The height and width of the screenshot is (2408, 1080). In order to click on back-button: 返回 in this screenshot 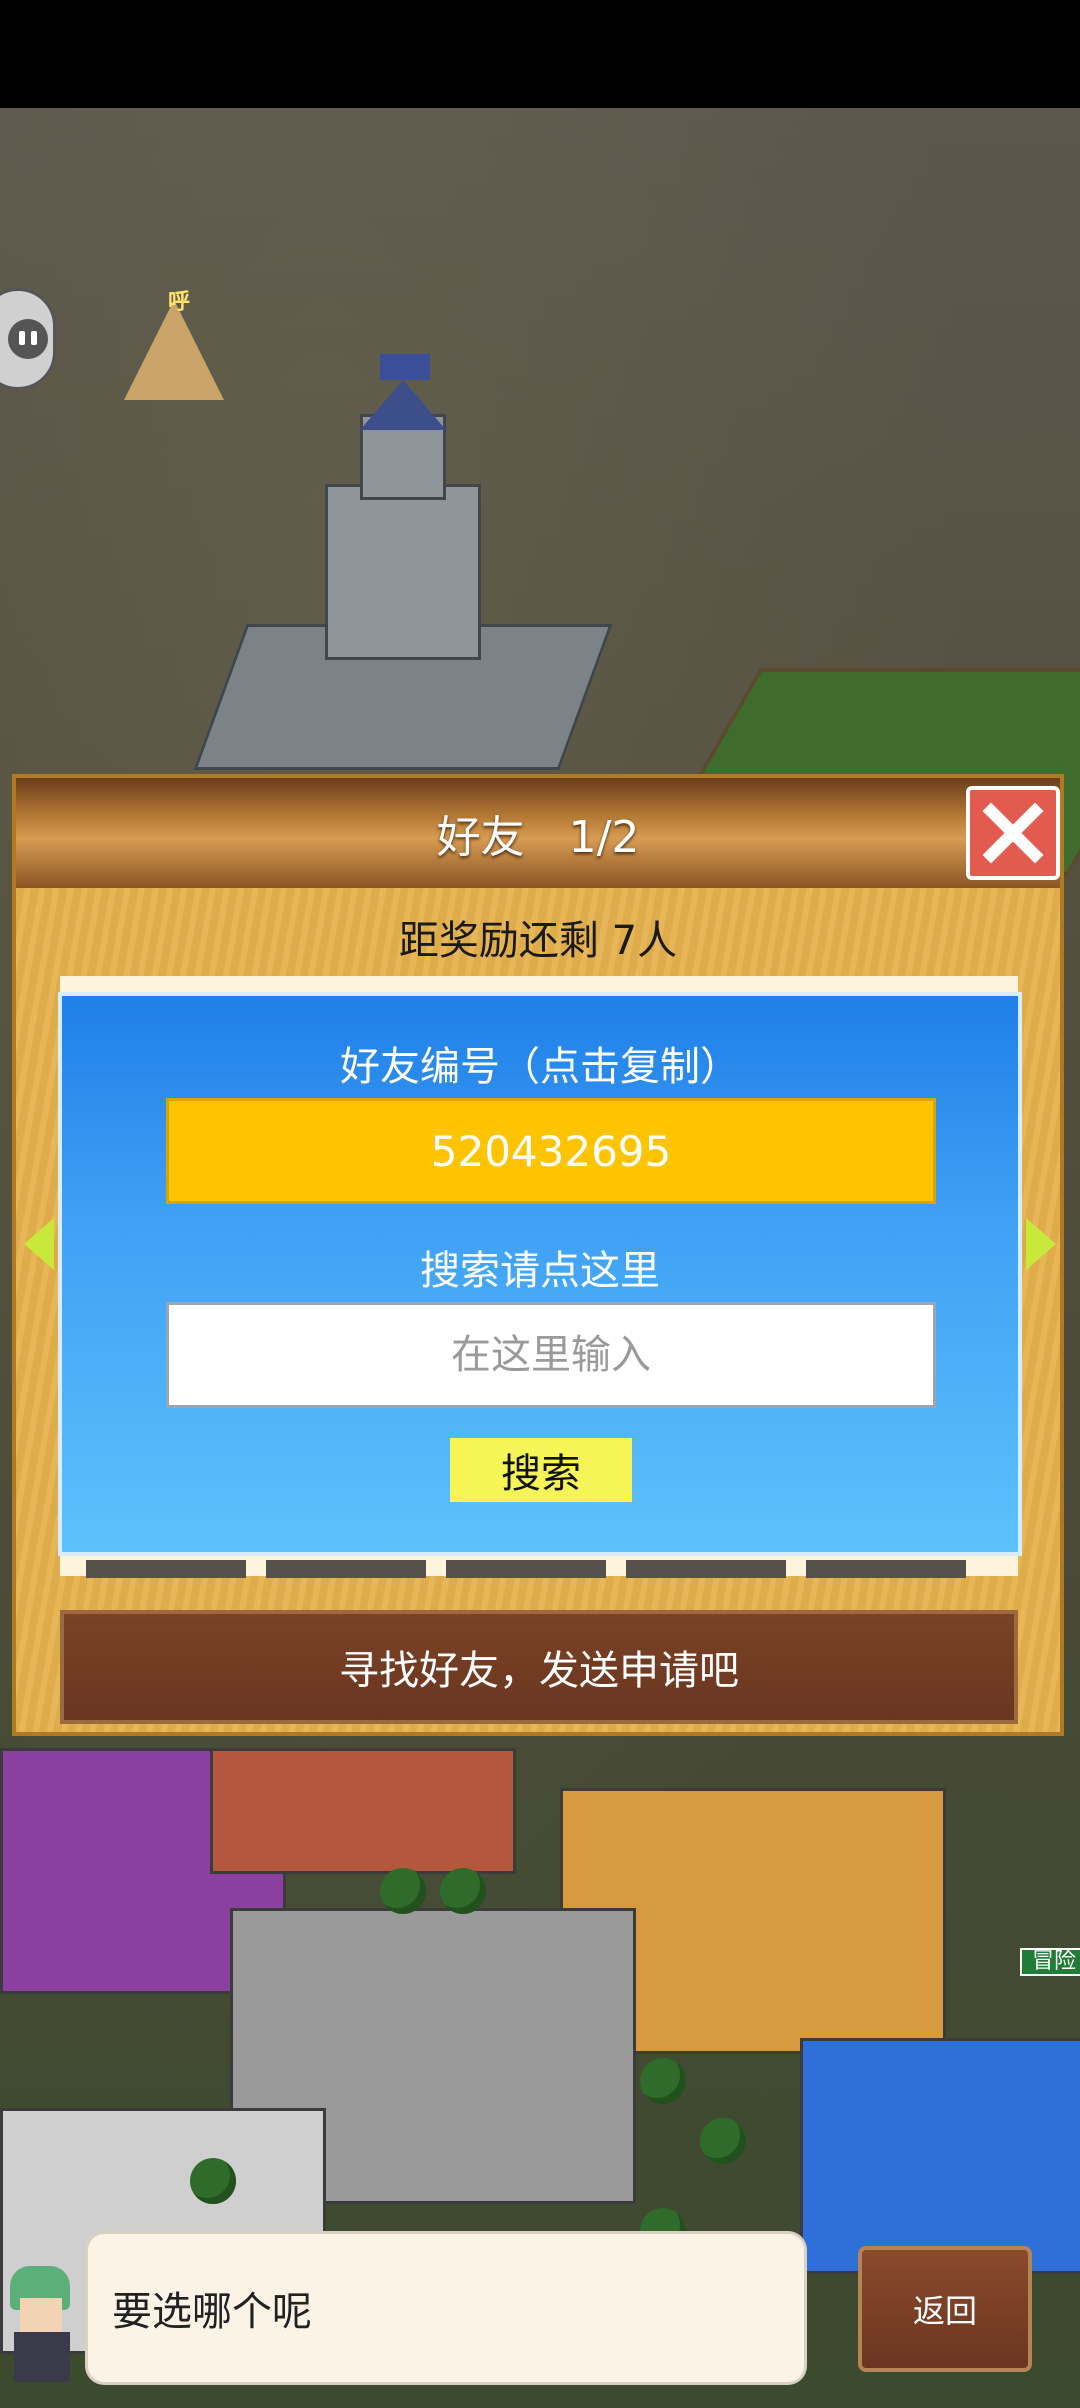, I will do `click(945, 2309)`.